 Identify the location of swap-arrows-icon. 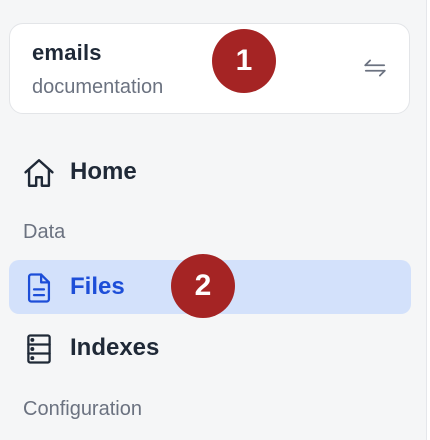
(375, 68).